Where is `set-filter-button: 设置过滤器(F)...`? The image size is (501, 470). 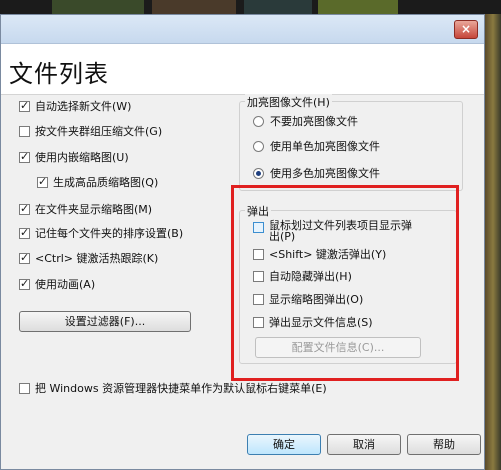
set-filter-button: 设置过滤器(F)... is located at coordinates (105, 321).